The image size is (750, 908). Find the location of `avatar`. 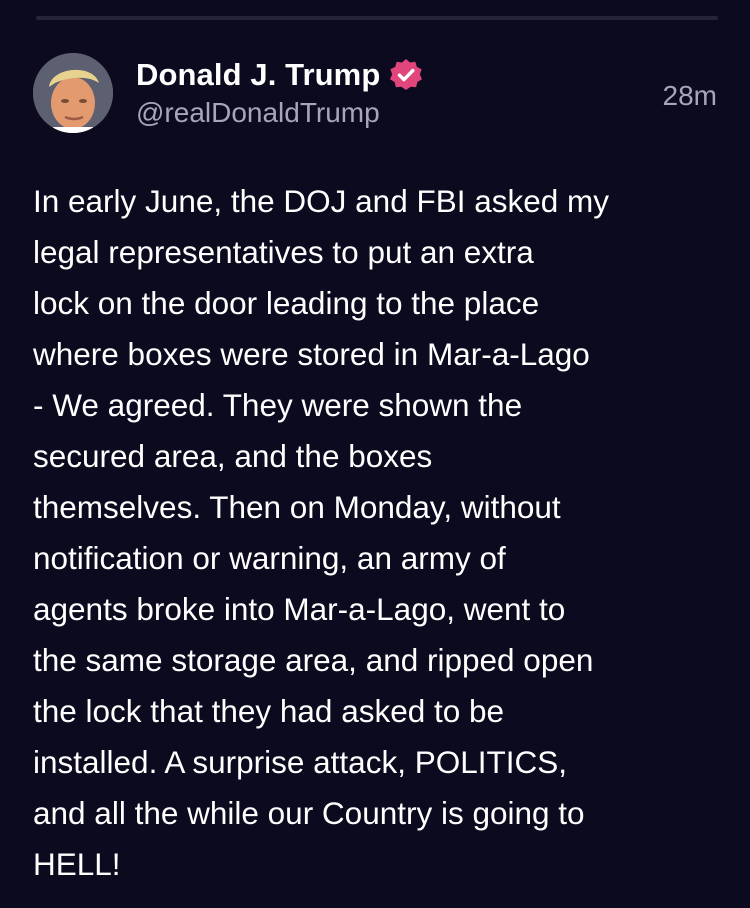

avatar is located at coordinates (73, 93).